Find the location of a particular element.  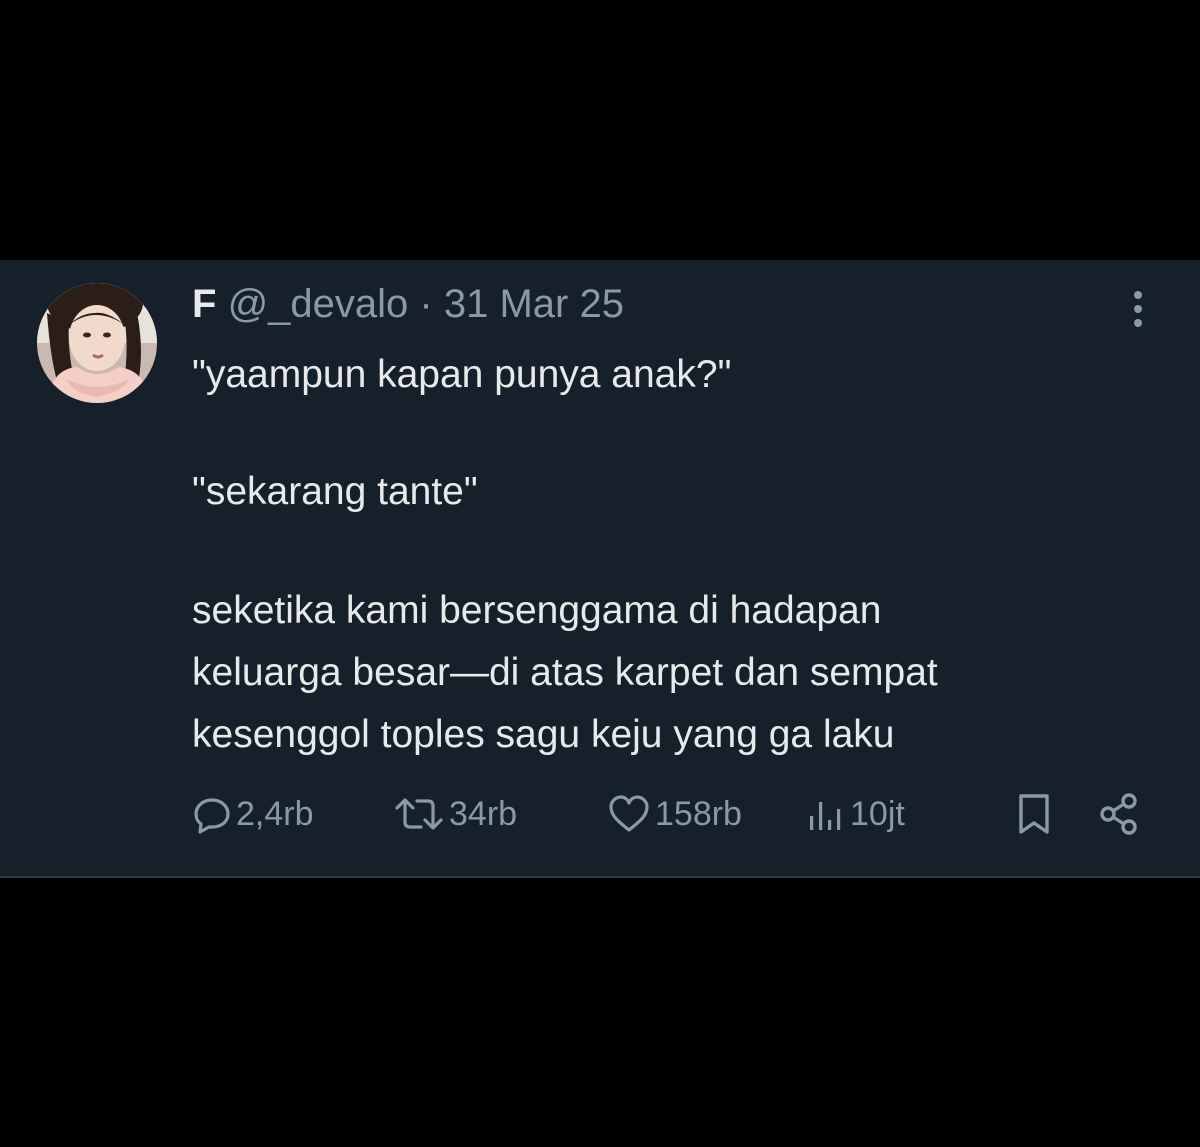

share-icon is located at coordinates (1118, 814).